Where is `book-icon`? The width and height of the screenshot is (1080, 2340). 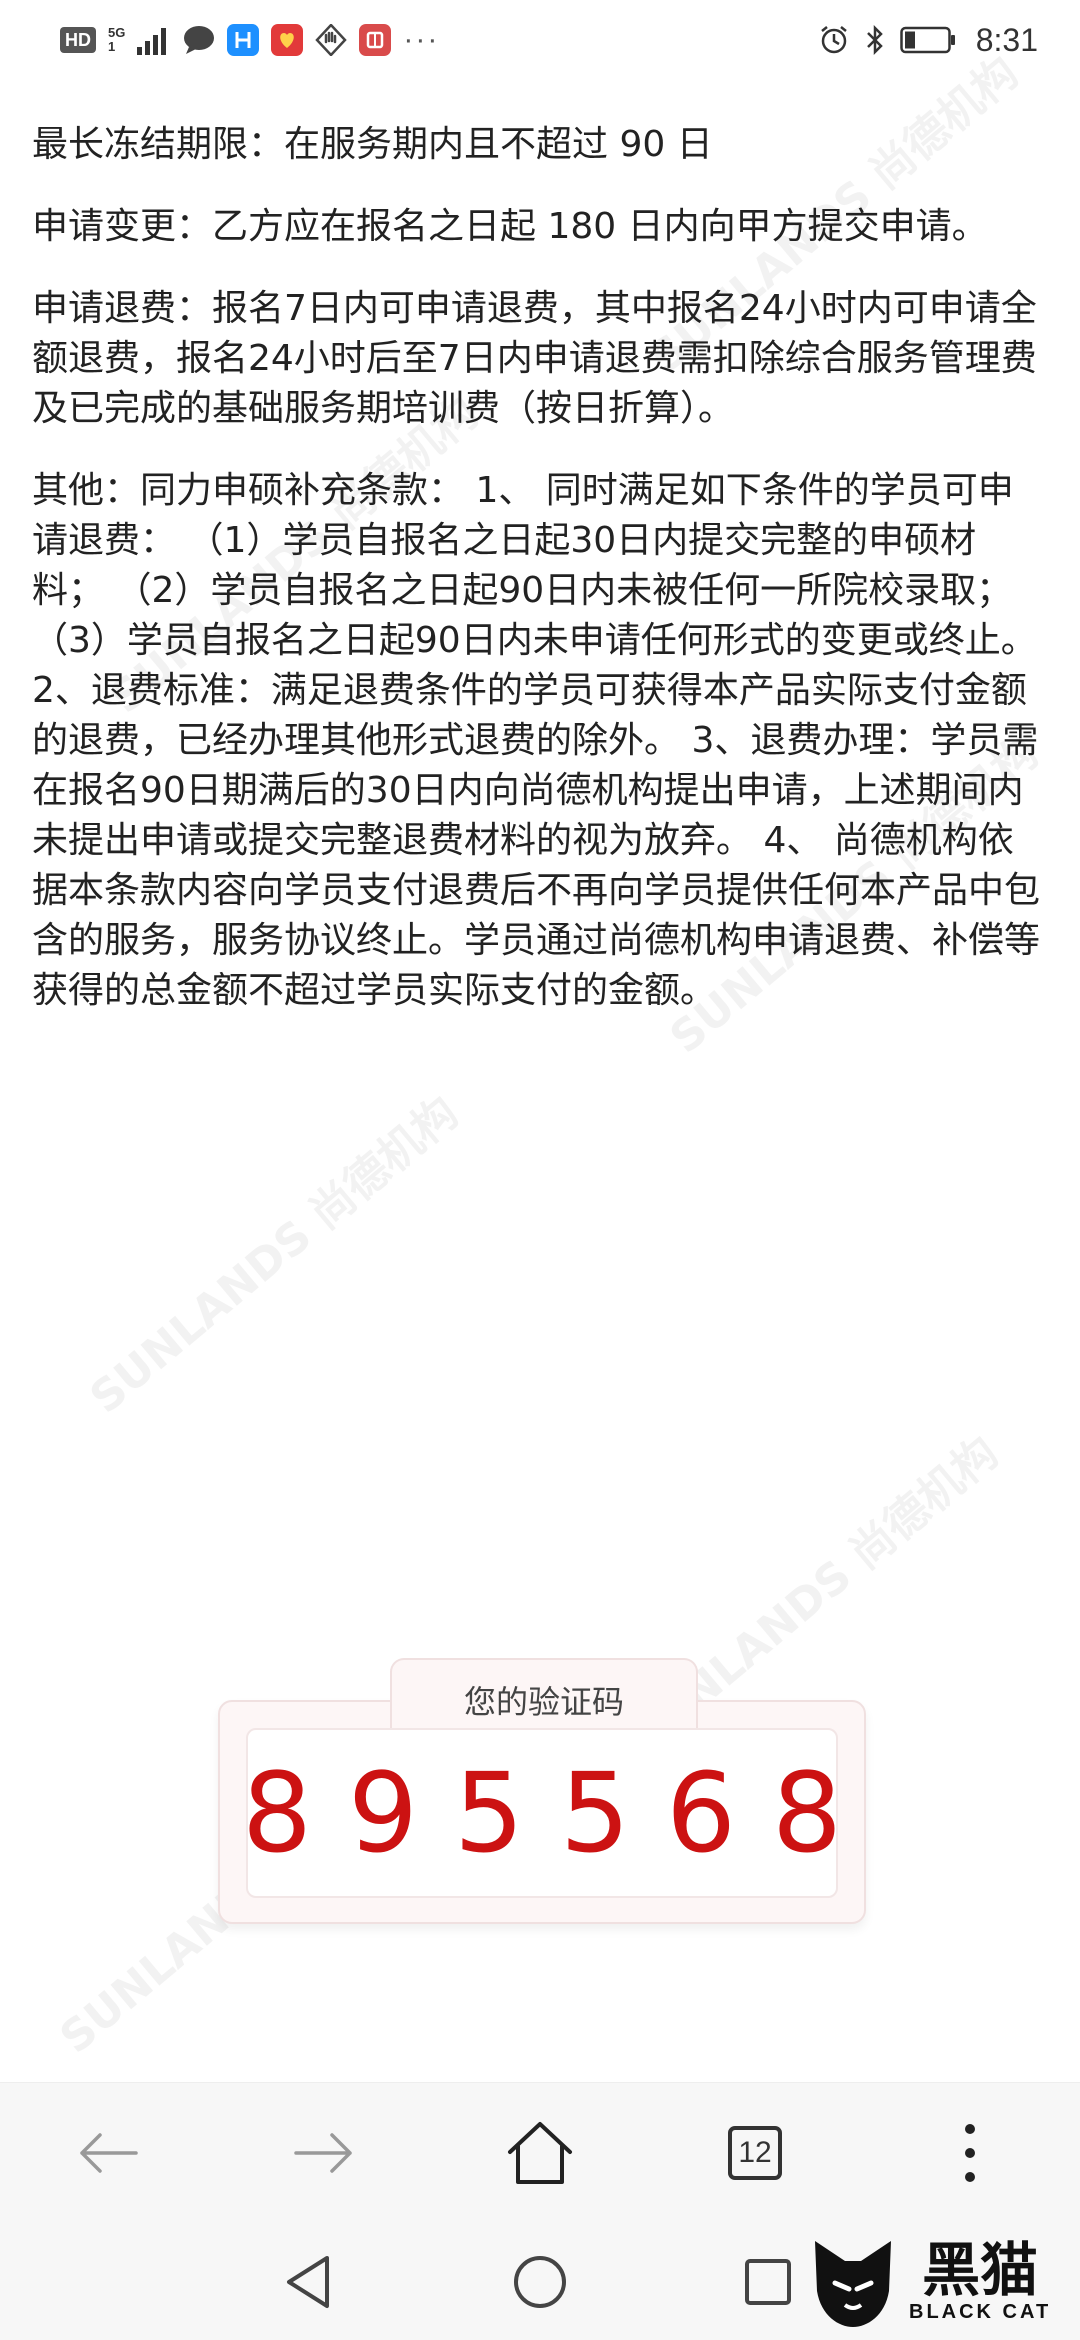 book-icon is located at coordinates (375, 40).